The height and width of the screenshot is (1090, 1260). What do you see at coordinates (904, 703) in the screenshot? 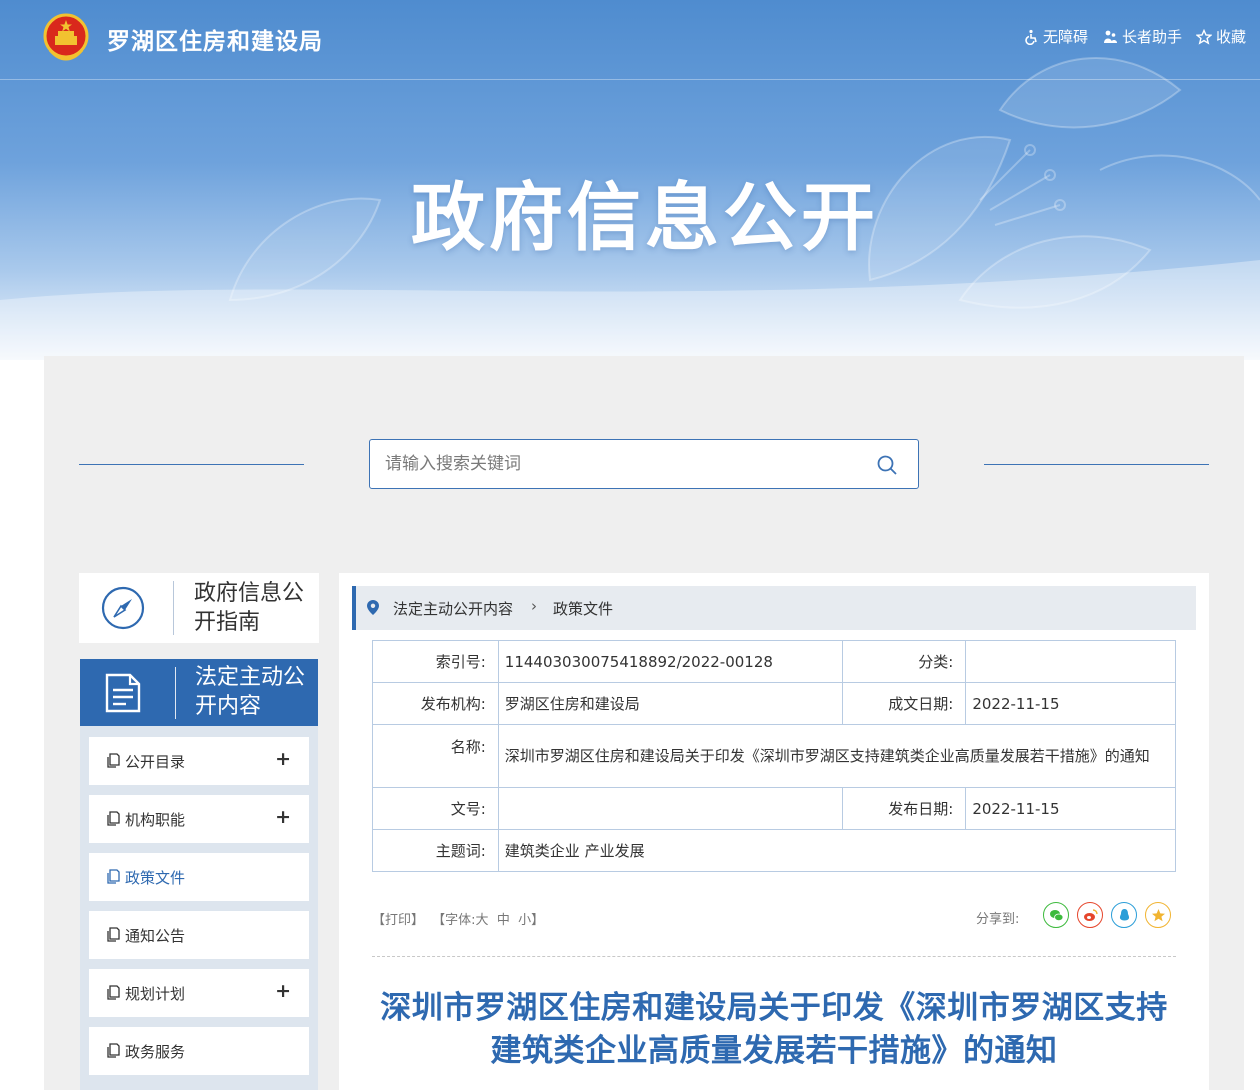
I see `written-date-label: 成文日期:` at bounding box center [904, 703].